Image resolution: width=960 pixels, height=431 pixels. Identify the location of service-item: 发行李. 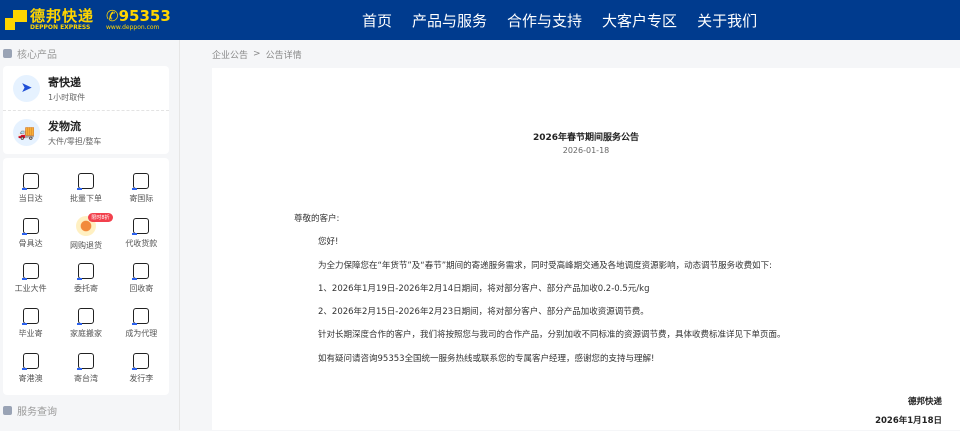
(141, 368).